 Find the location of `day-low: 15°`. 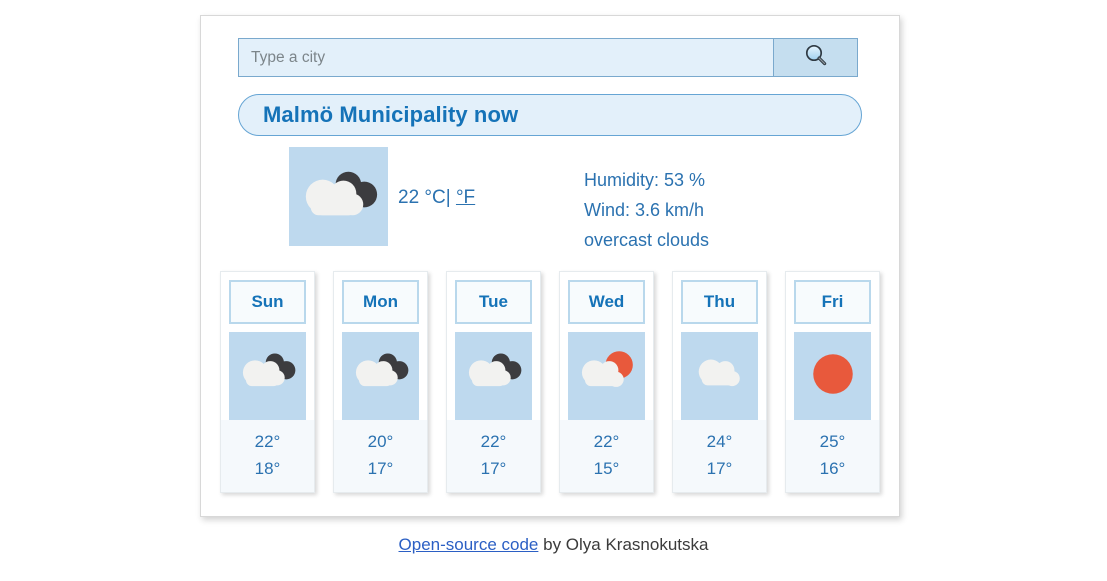

day-low: 15° is located at coordinates (606, 468).